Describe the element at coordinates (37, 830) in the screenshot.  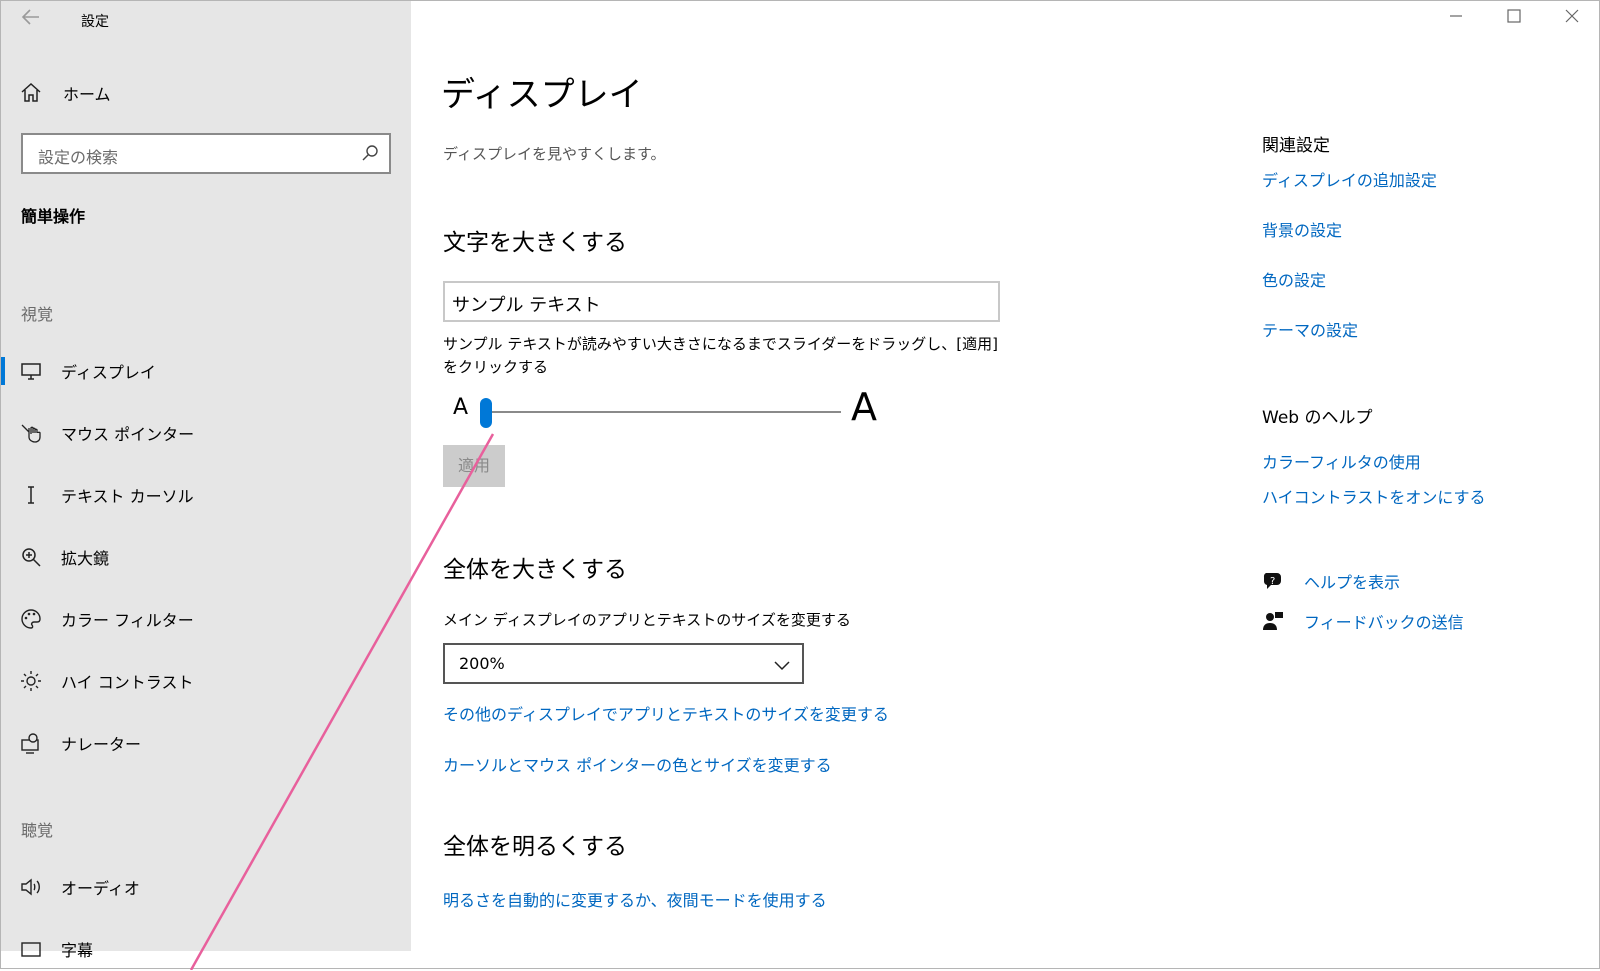
I see `group-hearing-heading: 聴覚` at that location.